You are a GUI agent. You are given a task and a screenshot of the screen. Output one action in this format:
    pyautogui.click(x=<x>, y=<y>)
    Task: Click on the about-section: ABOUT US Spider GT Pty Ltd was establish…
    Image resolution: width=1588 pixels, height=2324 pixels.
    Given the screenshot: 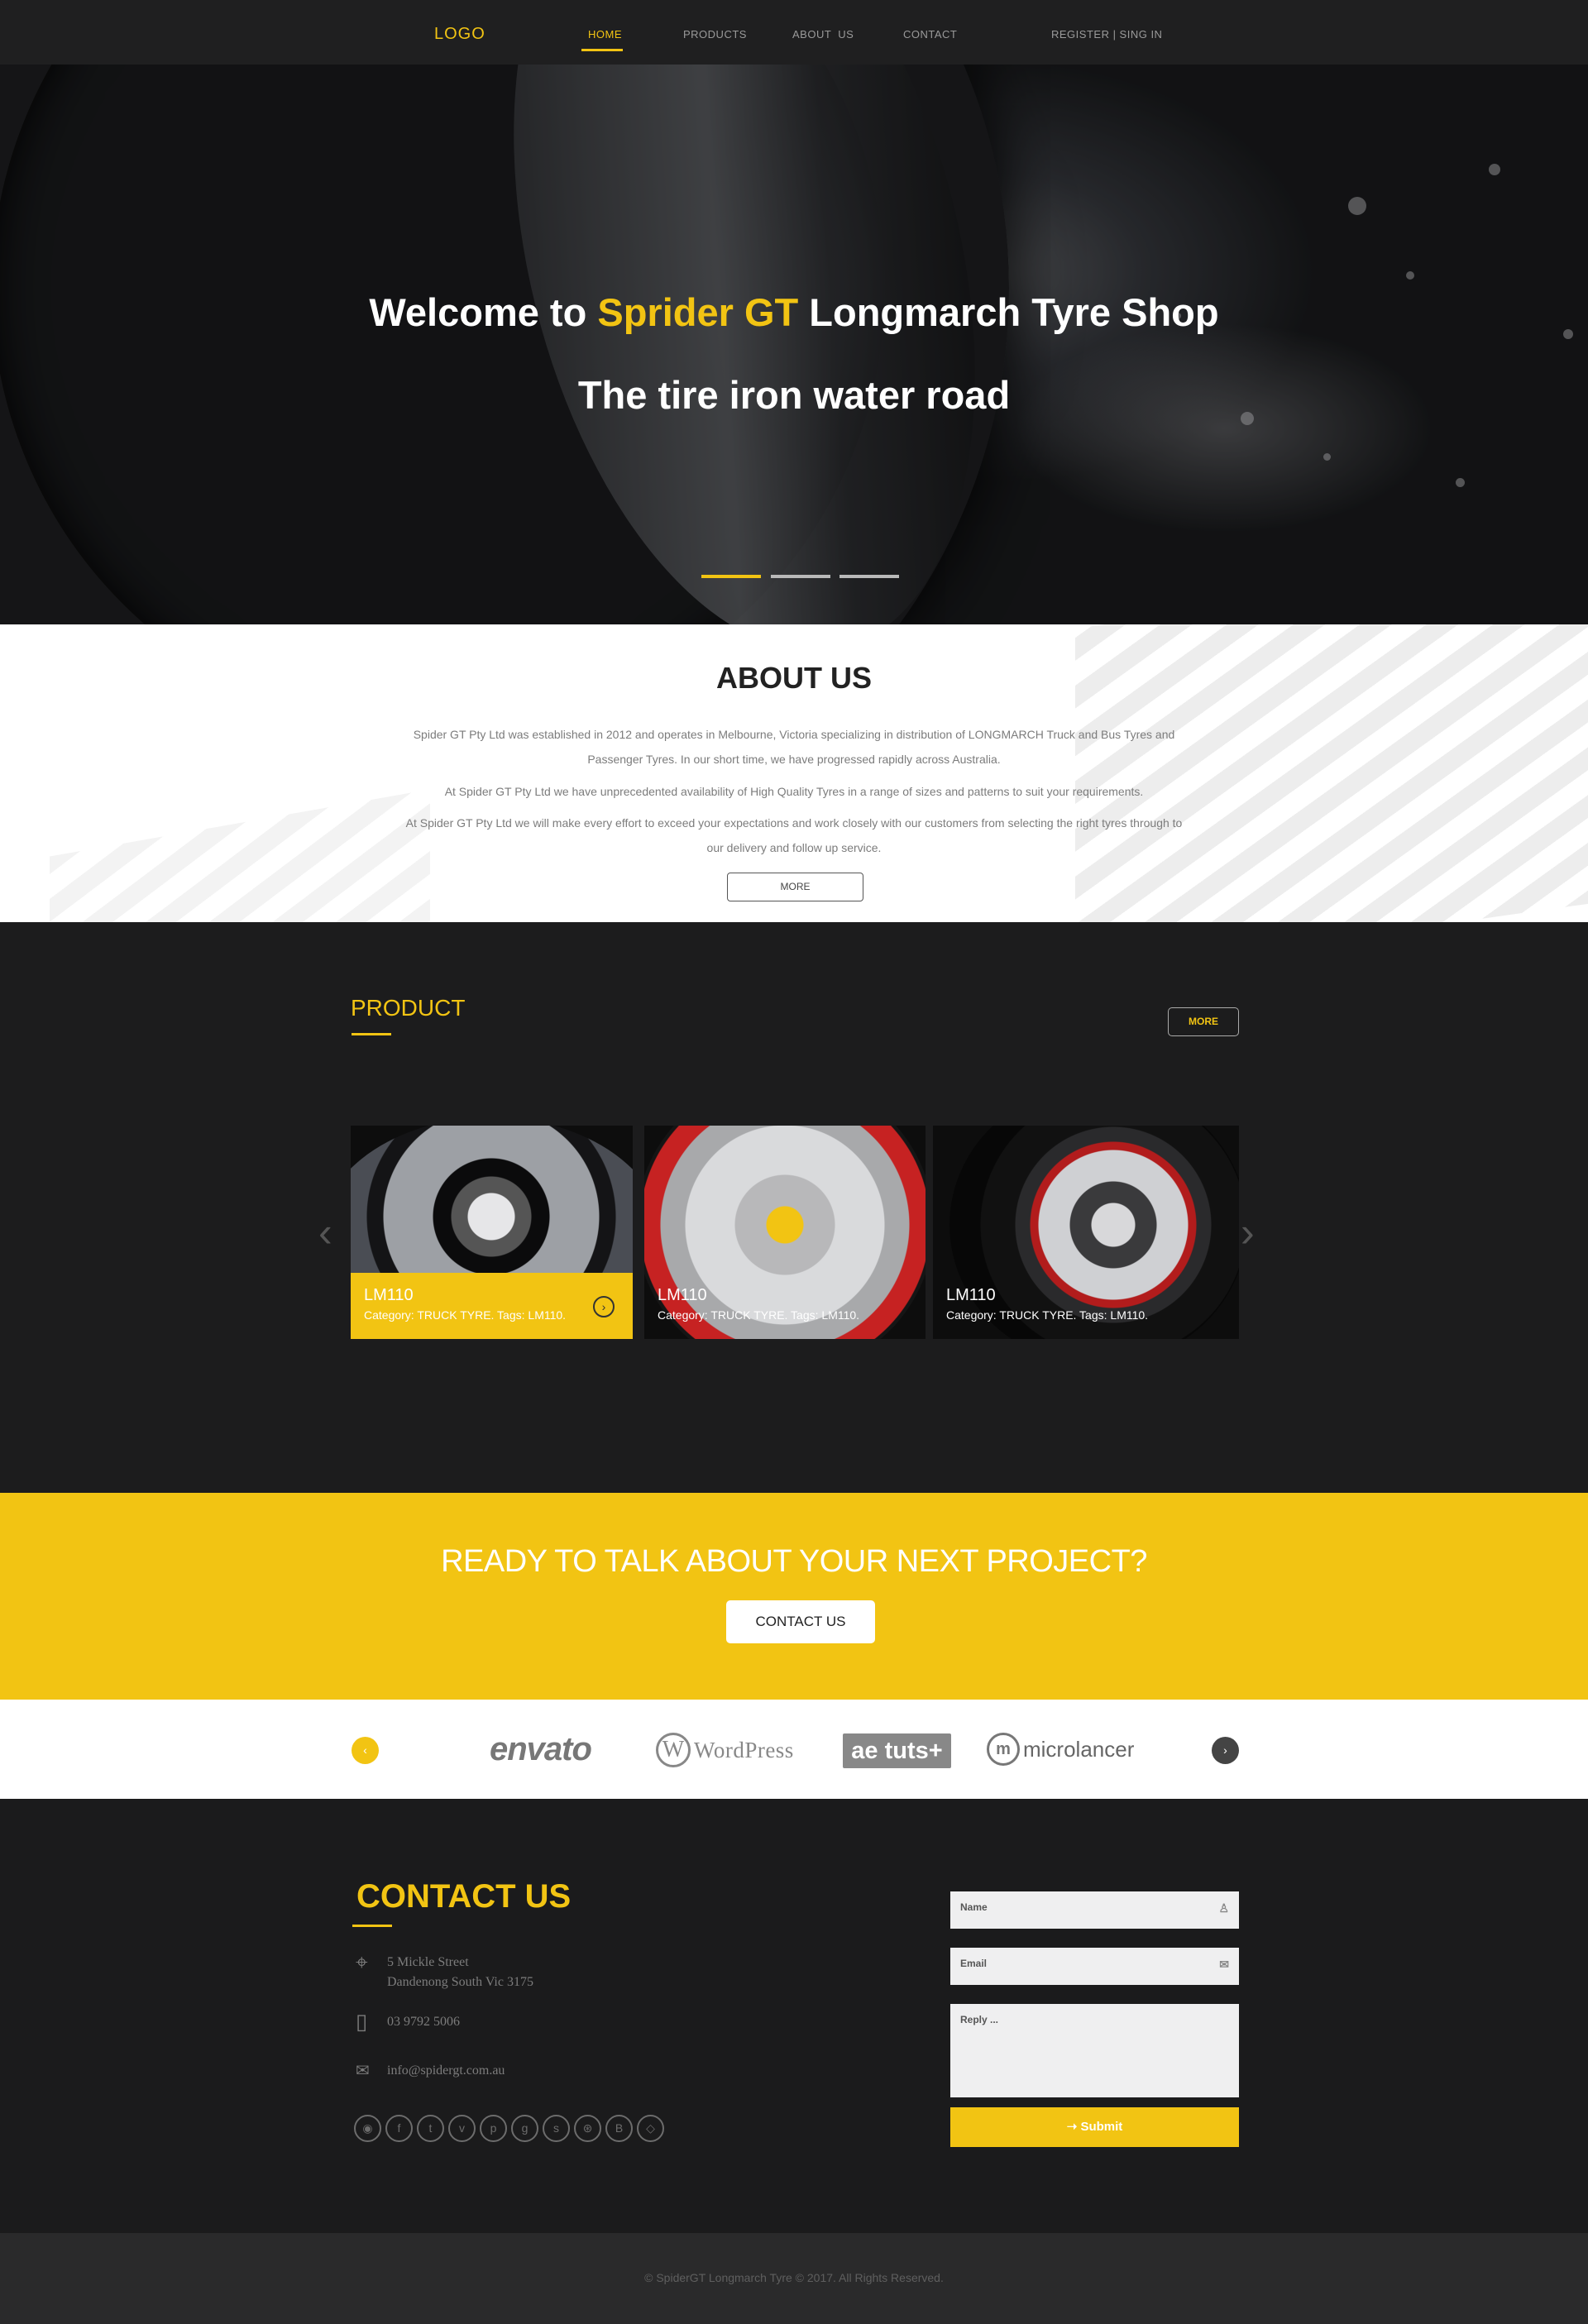 What is the action you would take?
    pyautogui.click(x=794, y=773)
    